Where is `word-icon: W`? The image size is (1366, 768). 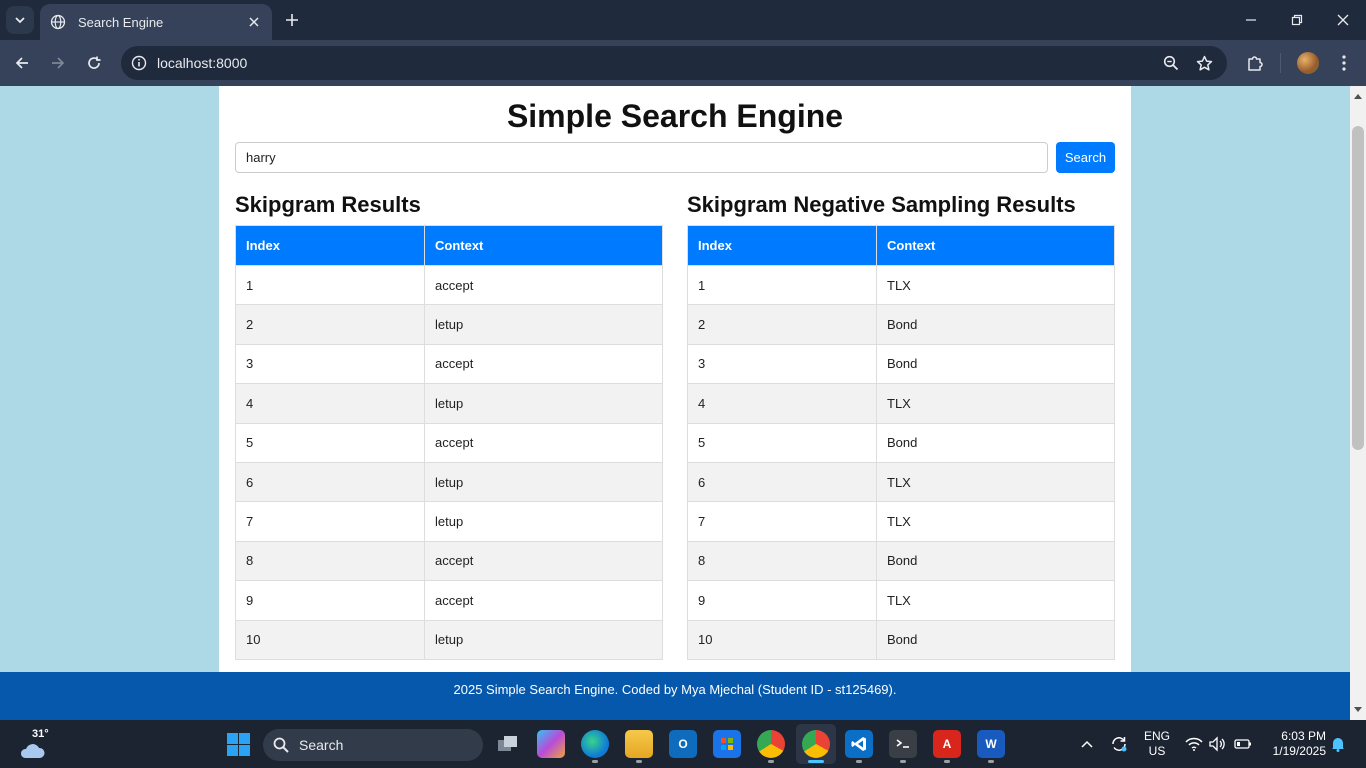 word-icon: W is located at coordinates (991, 744).